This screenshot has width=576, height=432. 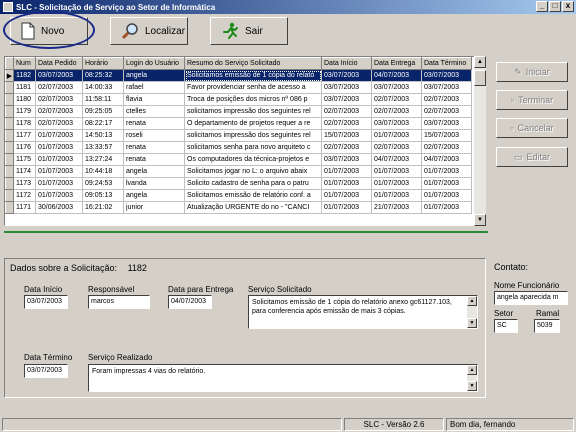 I want to click on current-row-indicator-icon: ▶, so click(x=9, y=75).